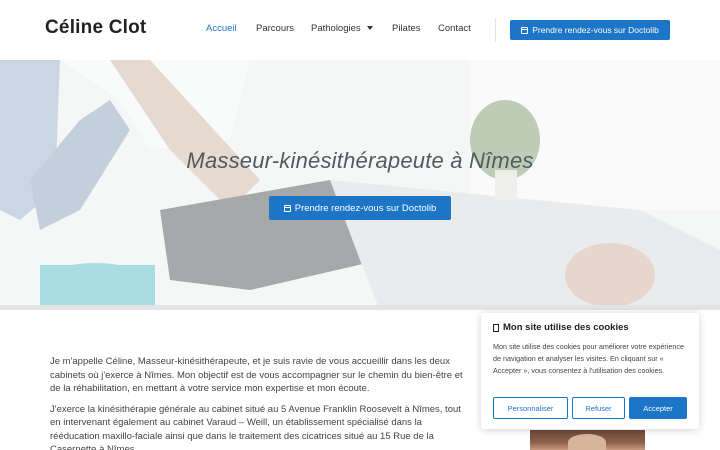  Describe the element at coordinates (221, 28) in the screenshot. I see `nav-item-accueil: Accueil` at that location.